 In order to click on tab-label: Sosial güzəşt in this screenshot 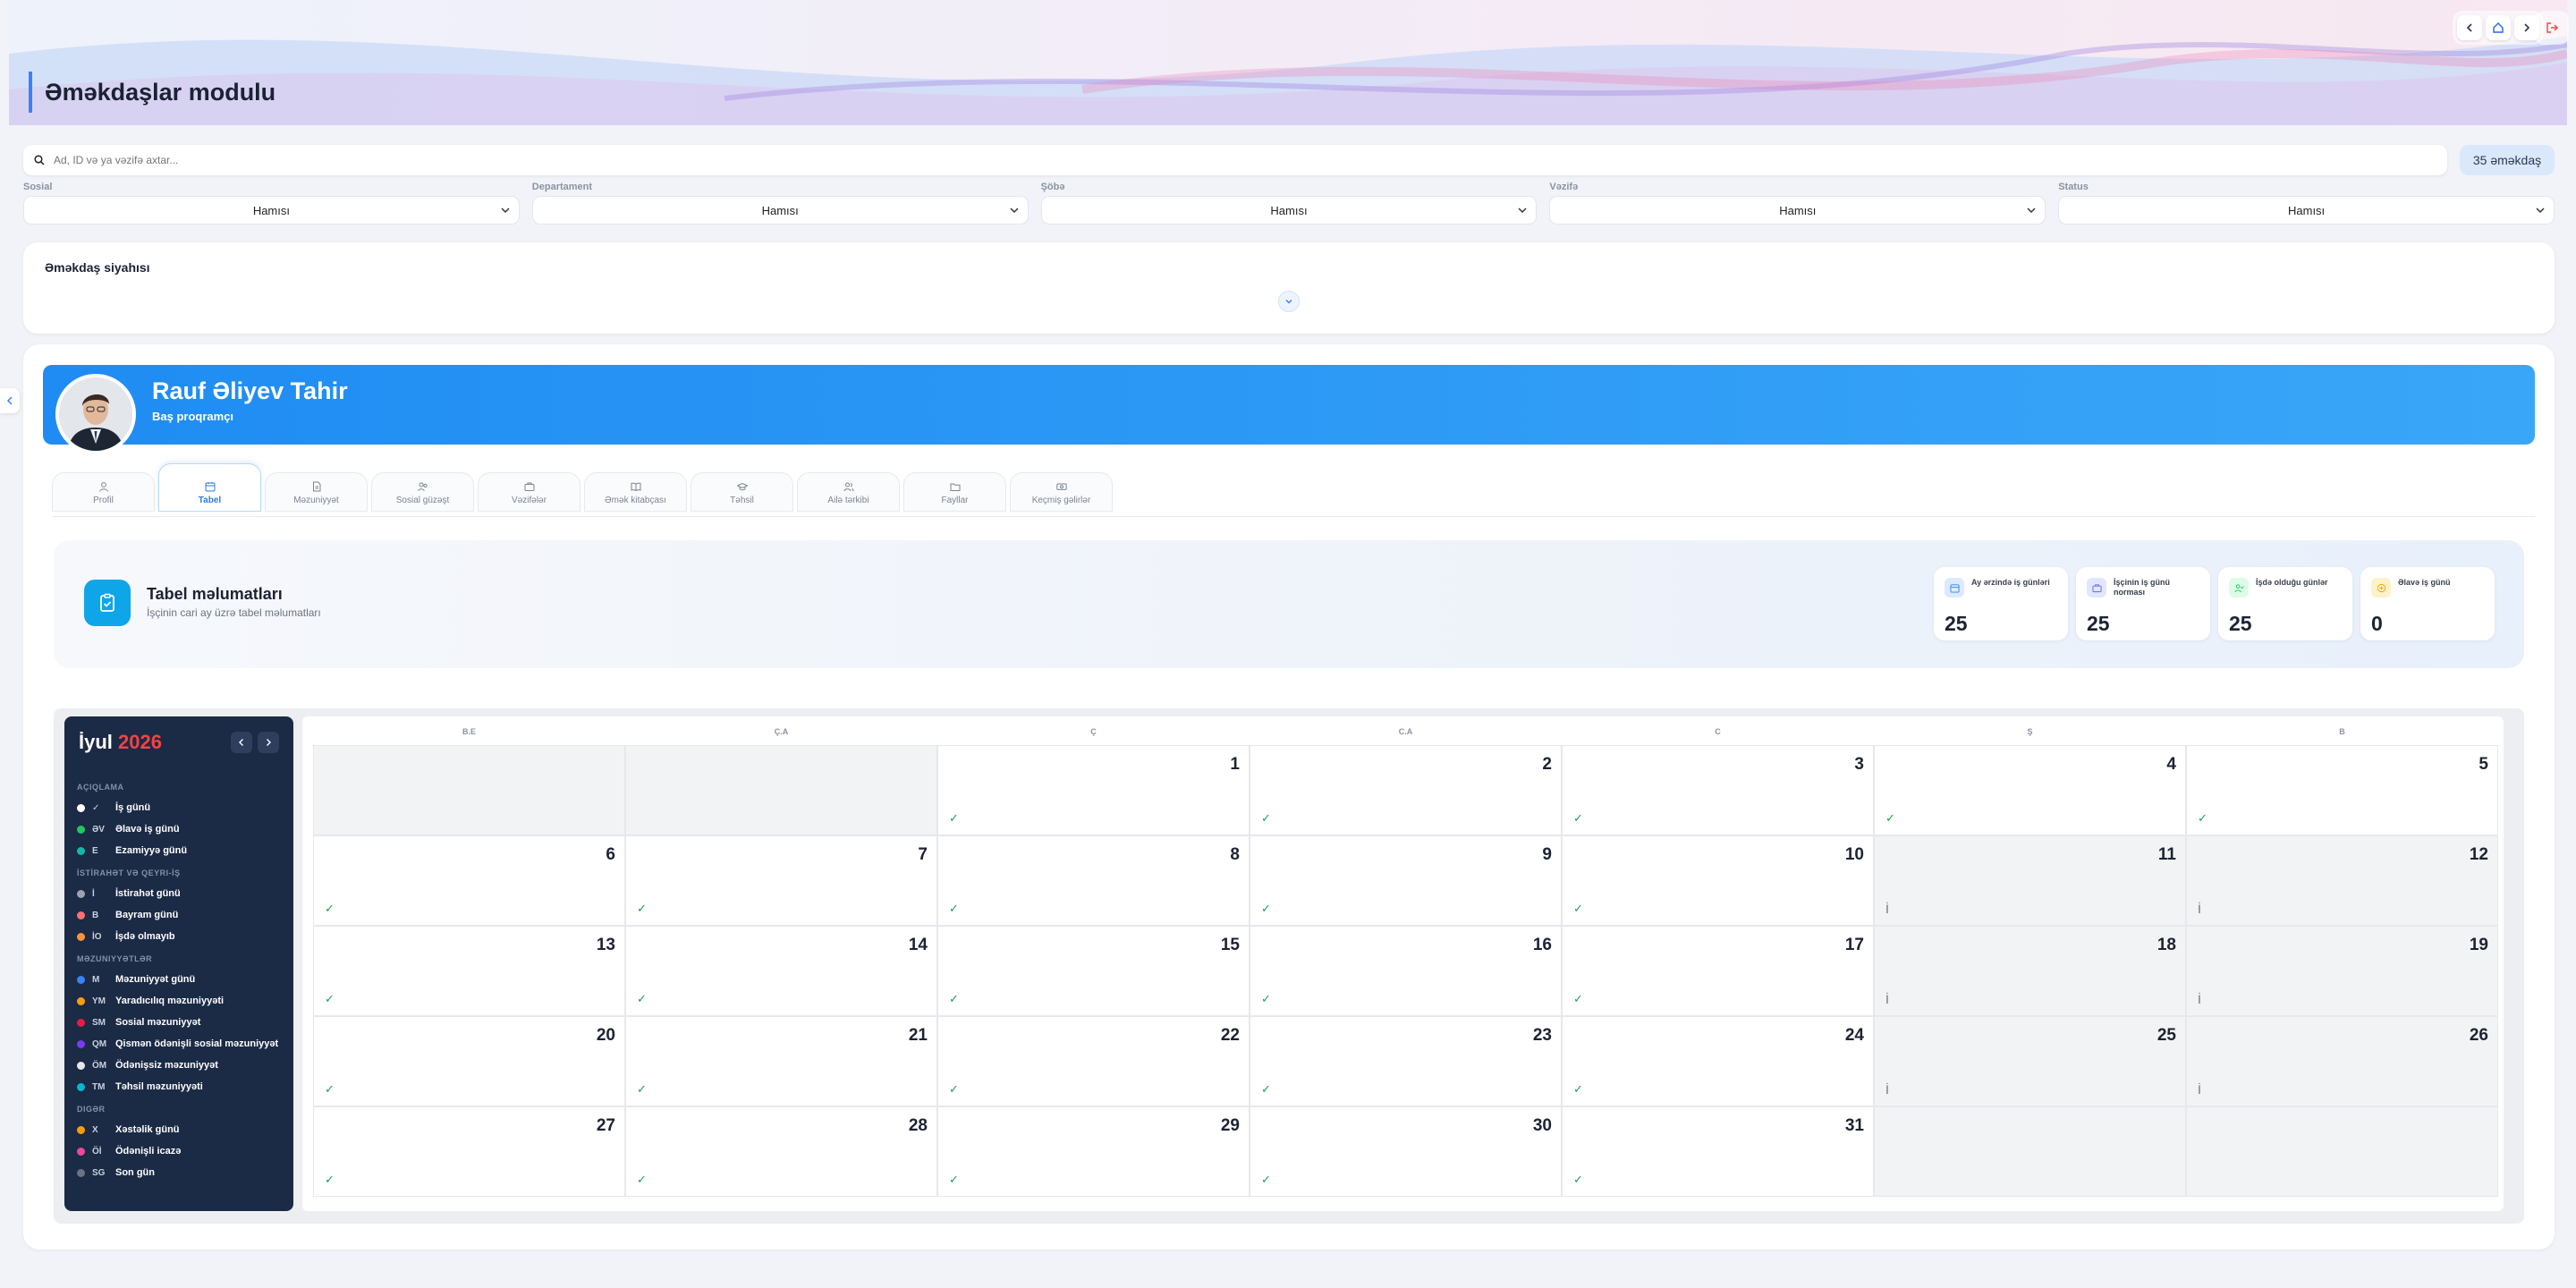, I will do `click(422, 500)`.